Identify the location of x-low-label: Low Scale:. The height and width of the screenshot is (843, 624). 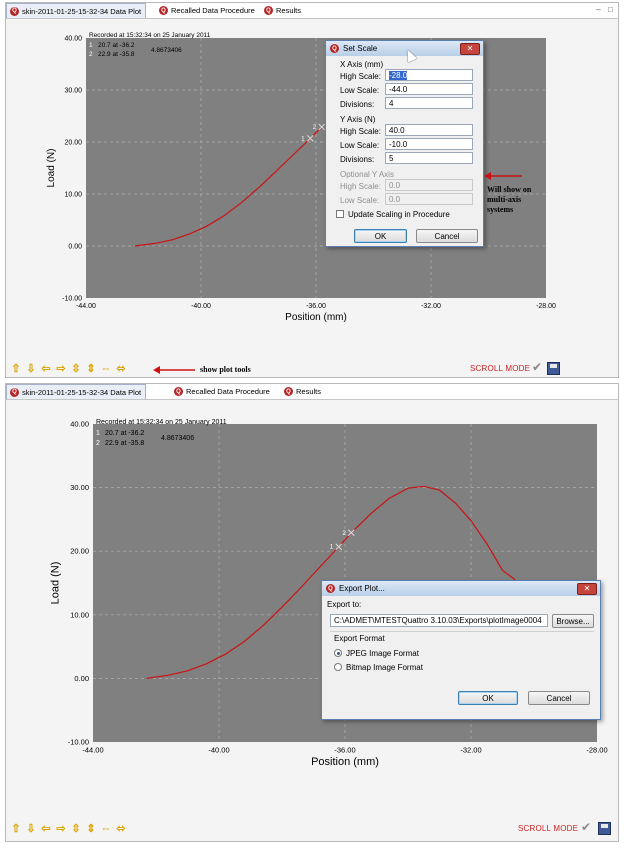
(360, 90).